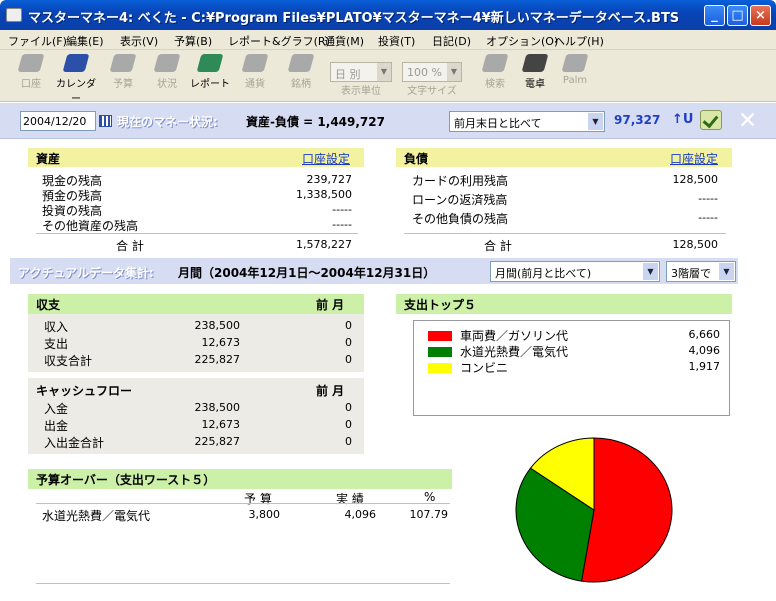 The image size is (776, 601). What do you see at coordinates (326, 158) in the screenshot?
I see `assets-account-settings-link: 口座設定` at bounding box center [326, 158].